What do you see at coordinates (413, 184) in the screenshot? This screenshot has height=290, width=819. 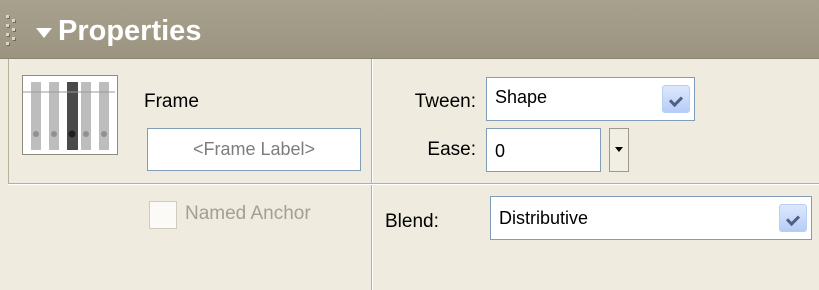 I see `row-divider-highlight` at bounding box center [413, 184].